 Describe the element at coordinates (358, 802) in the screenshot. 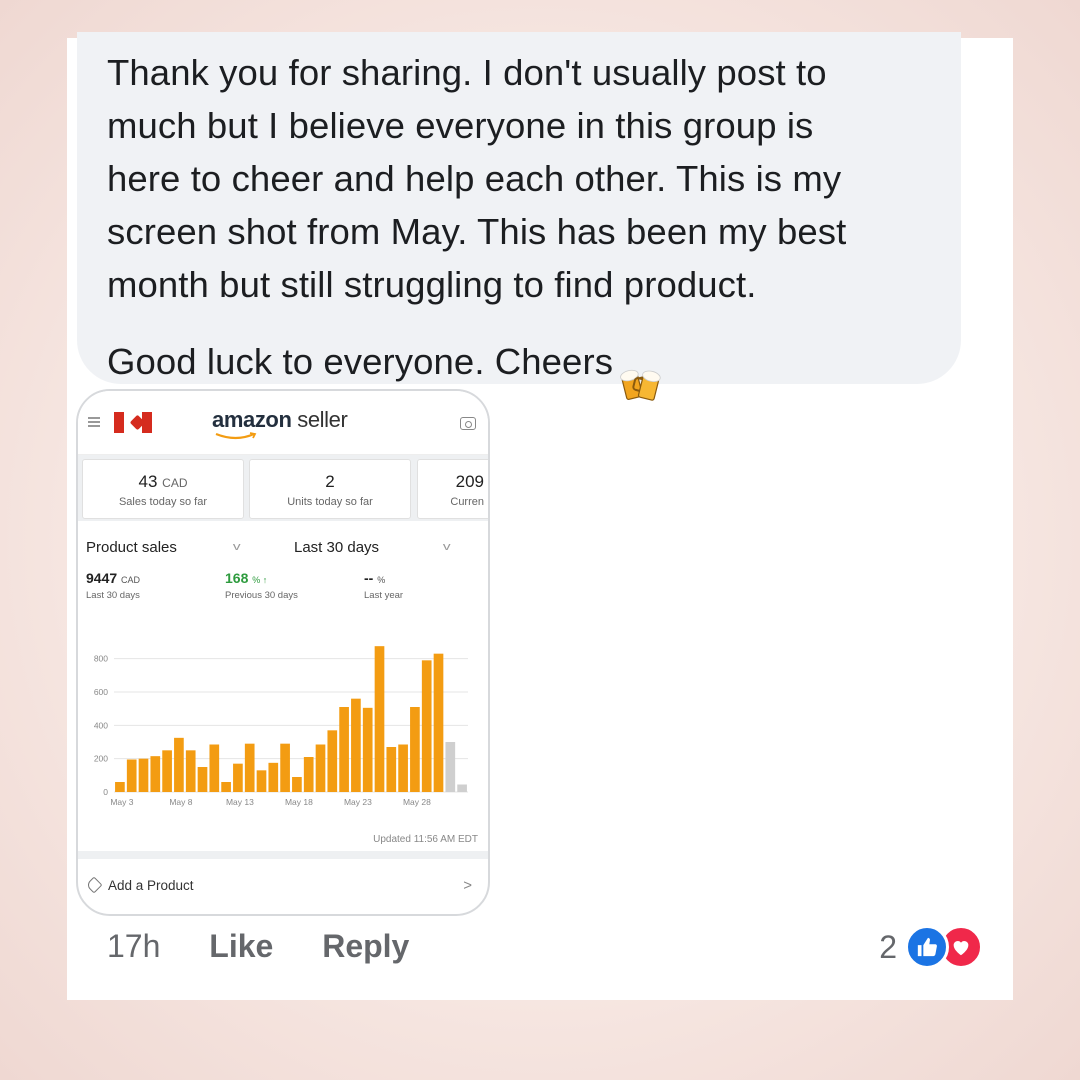

I see `x-tick-label: May 23` at that location.